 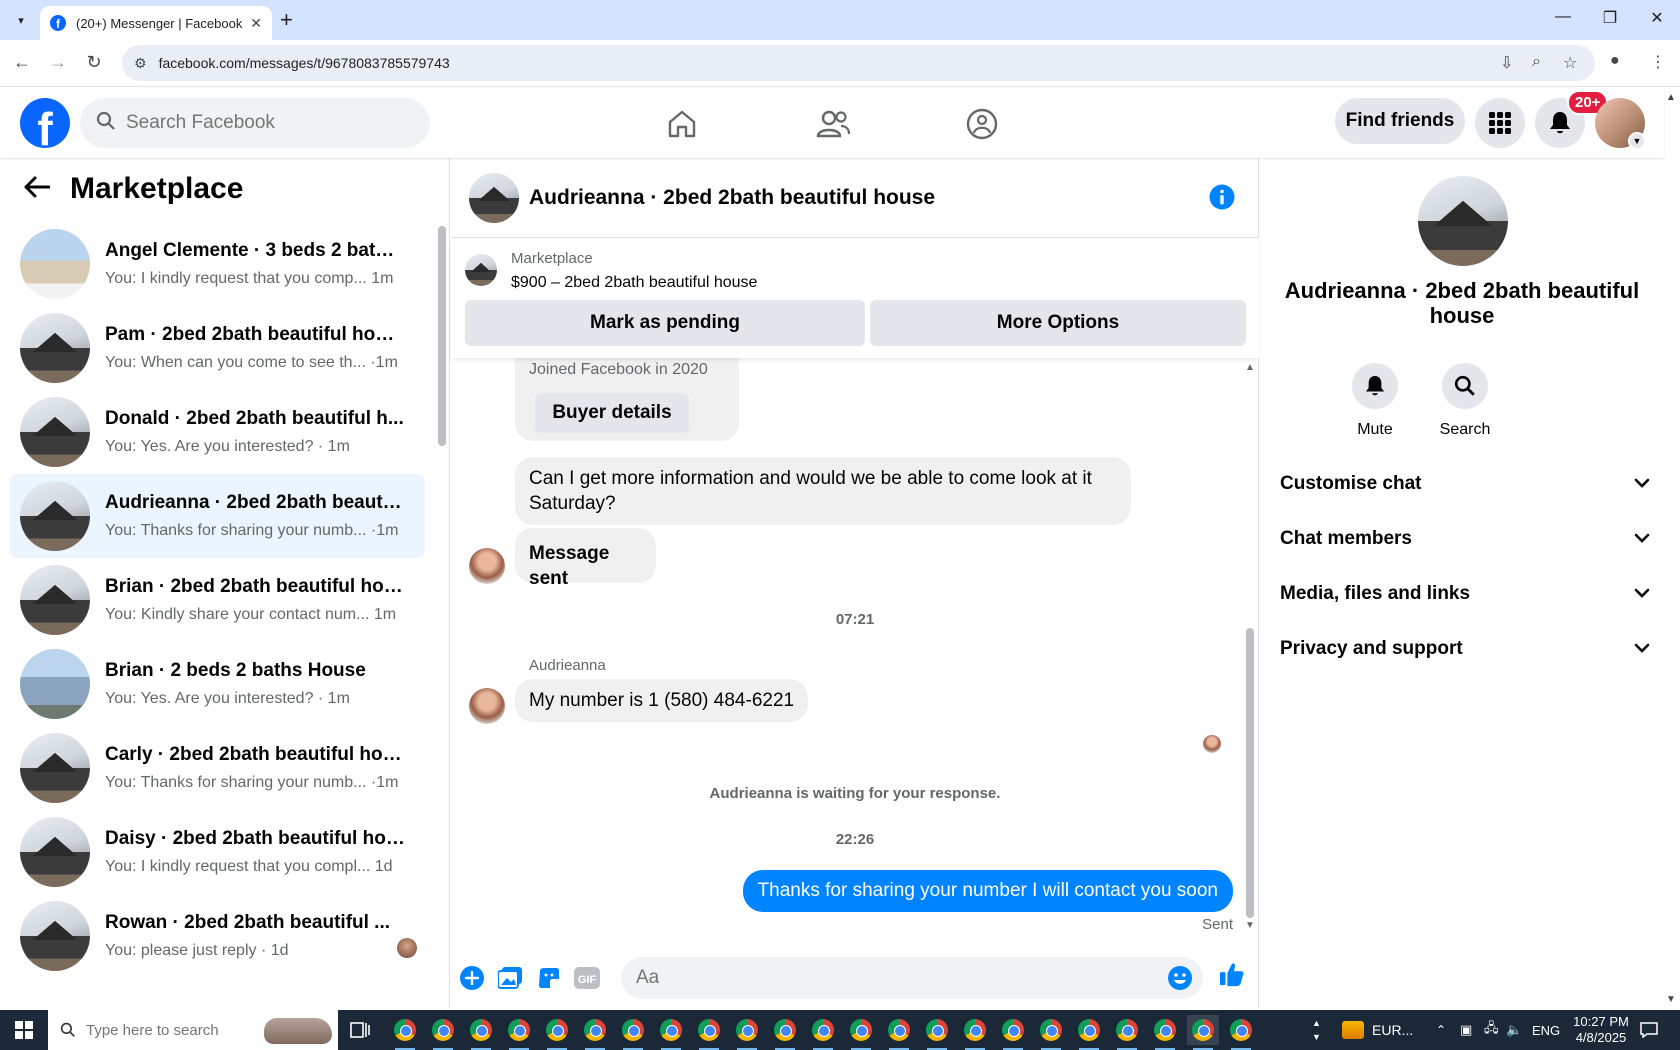 I want to click on notification-center-icon, so click(x=1649, y=1030).